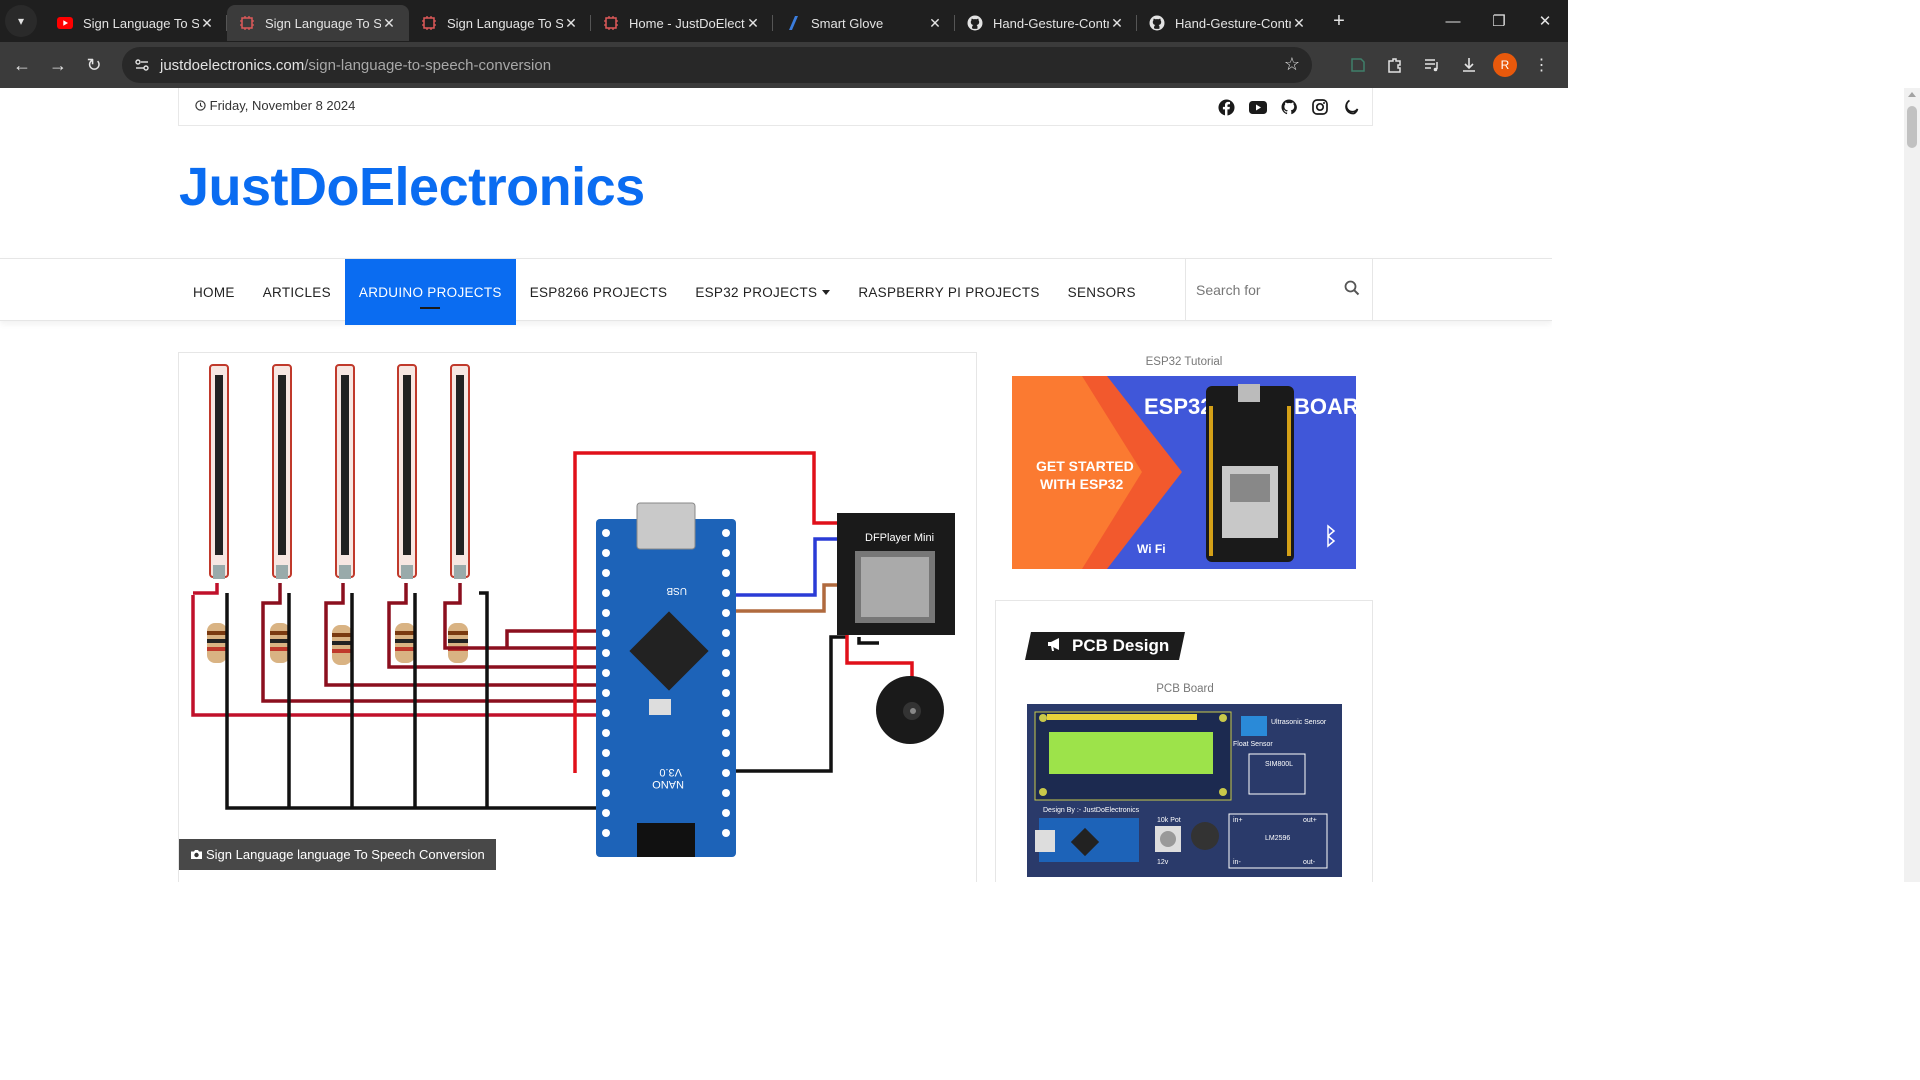  What do you see at coordinates (682, 23) in the screenshot?
I see `browser-tab: Home - JustDoElectr ✕` at bounding box center [682, 23].